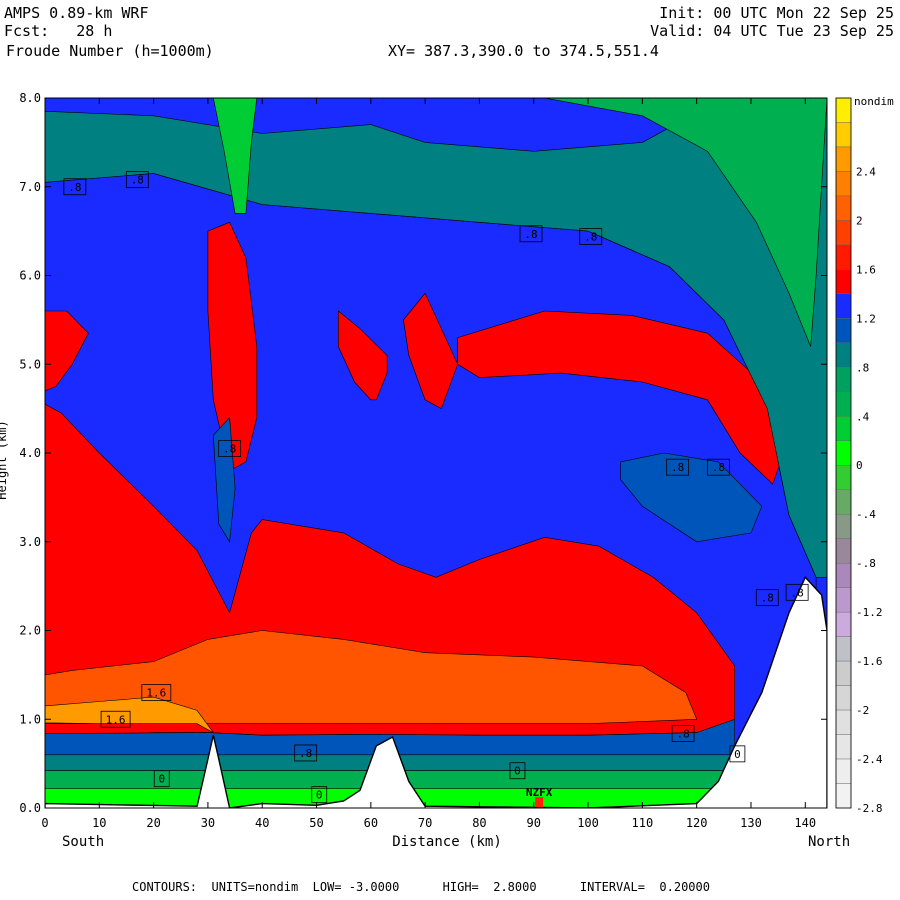 The width and height of the screenshot is (900, 900). What do you see at coordinates (862, 710) in the screenshot?
I see `colorbar-label: -2` at bounding box center [862, 710].